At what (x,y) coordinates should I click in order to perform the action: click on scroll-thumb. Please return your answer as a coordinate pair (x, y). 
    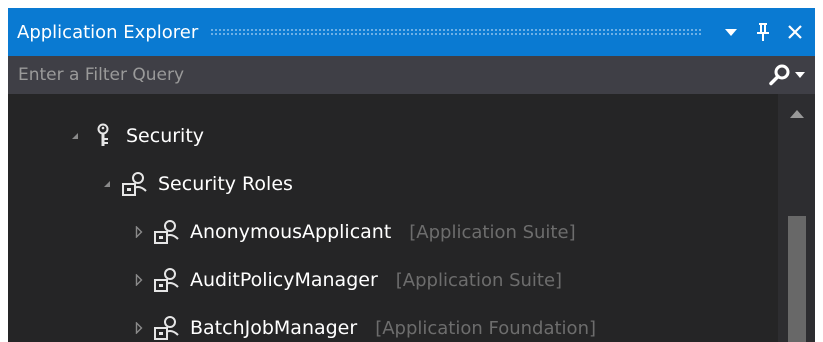
    Looking at the image, I should click on (797, 279).